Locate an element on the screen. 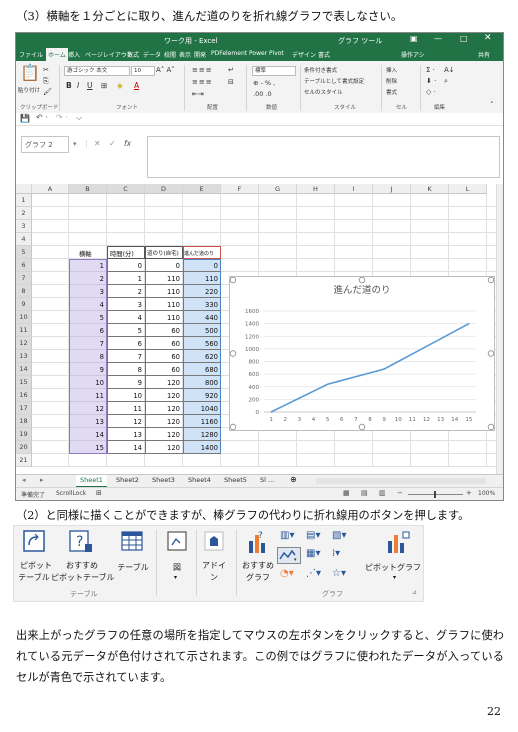  row-header: 19 is located at coordinates (24, 434).